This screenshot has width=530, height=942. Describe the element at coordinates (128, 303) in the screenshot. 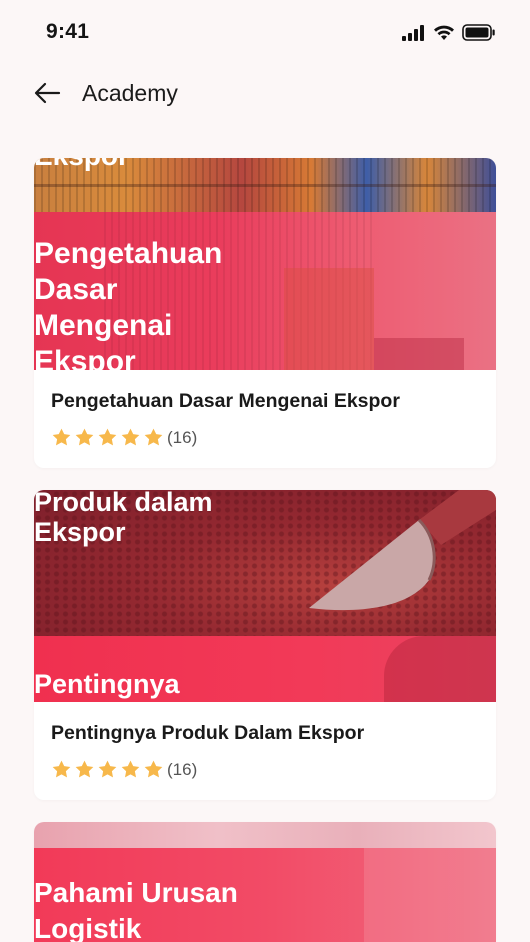

I see `thumbnail-text-block: Pengetahuan Dasar Mengenai Ekspor` at that location.